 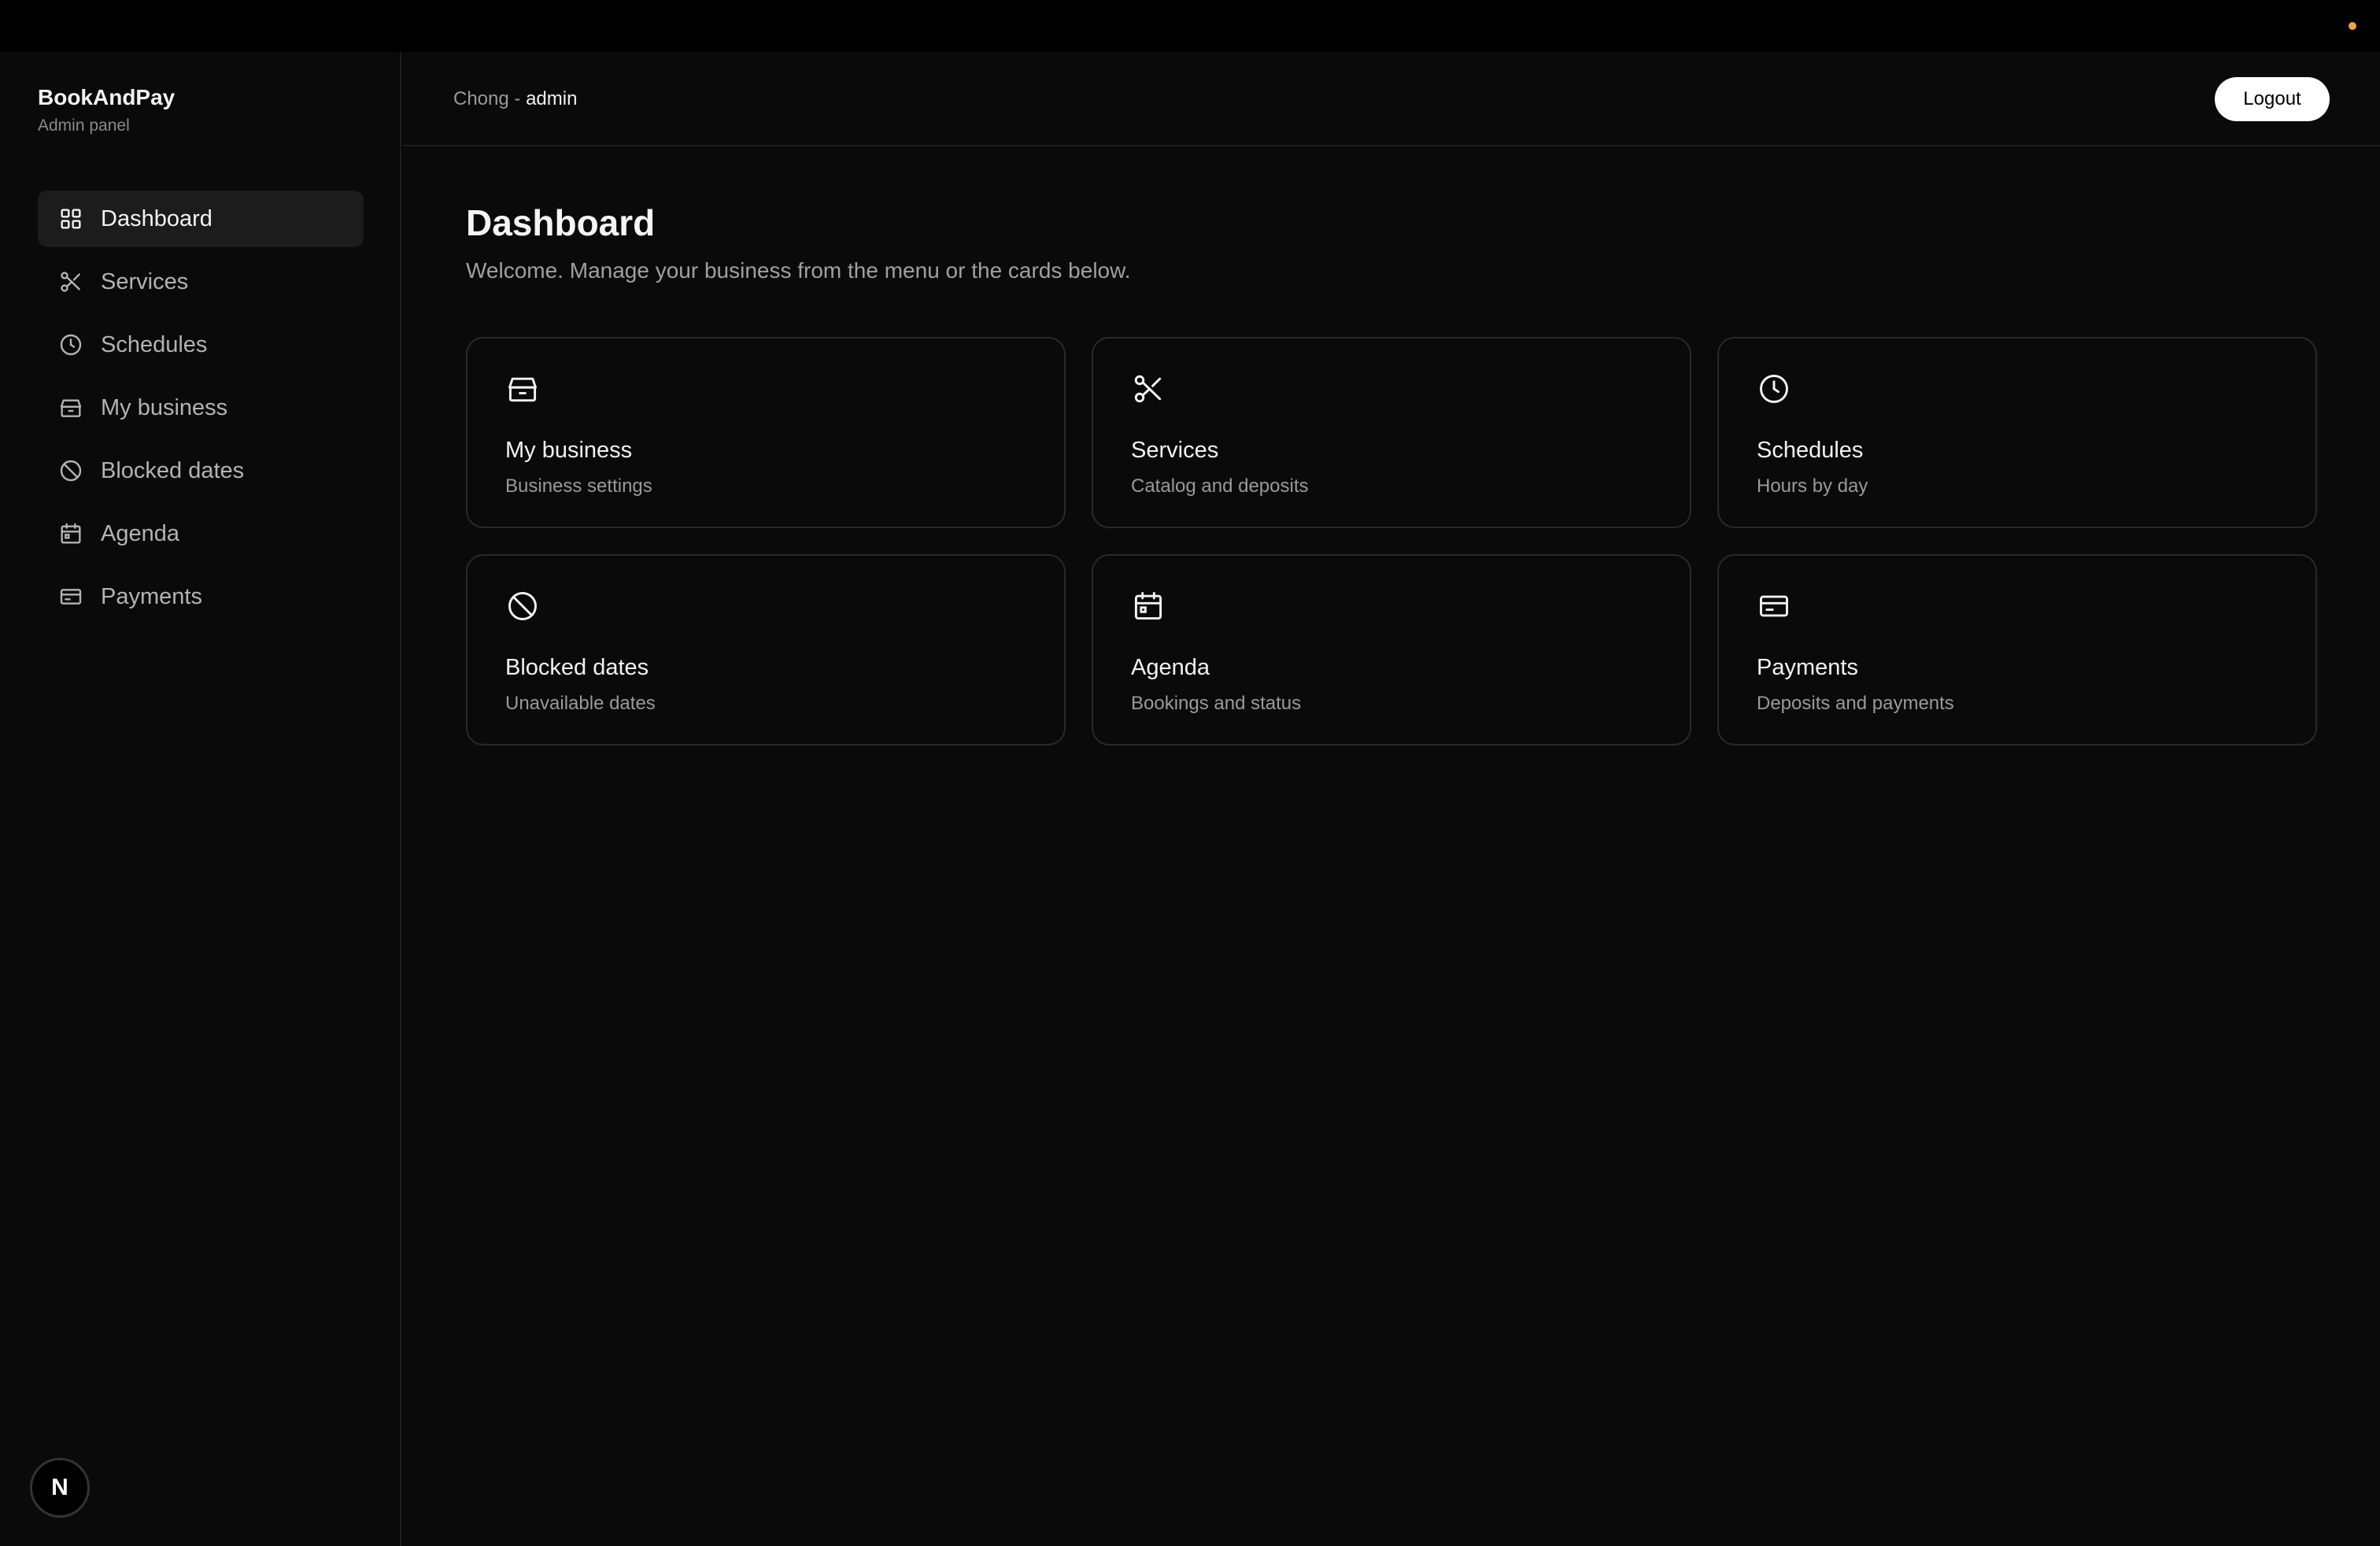 I want to click on sidebar-item-agenda: Agenda, so click(x=201, y=534).